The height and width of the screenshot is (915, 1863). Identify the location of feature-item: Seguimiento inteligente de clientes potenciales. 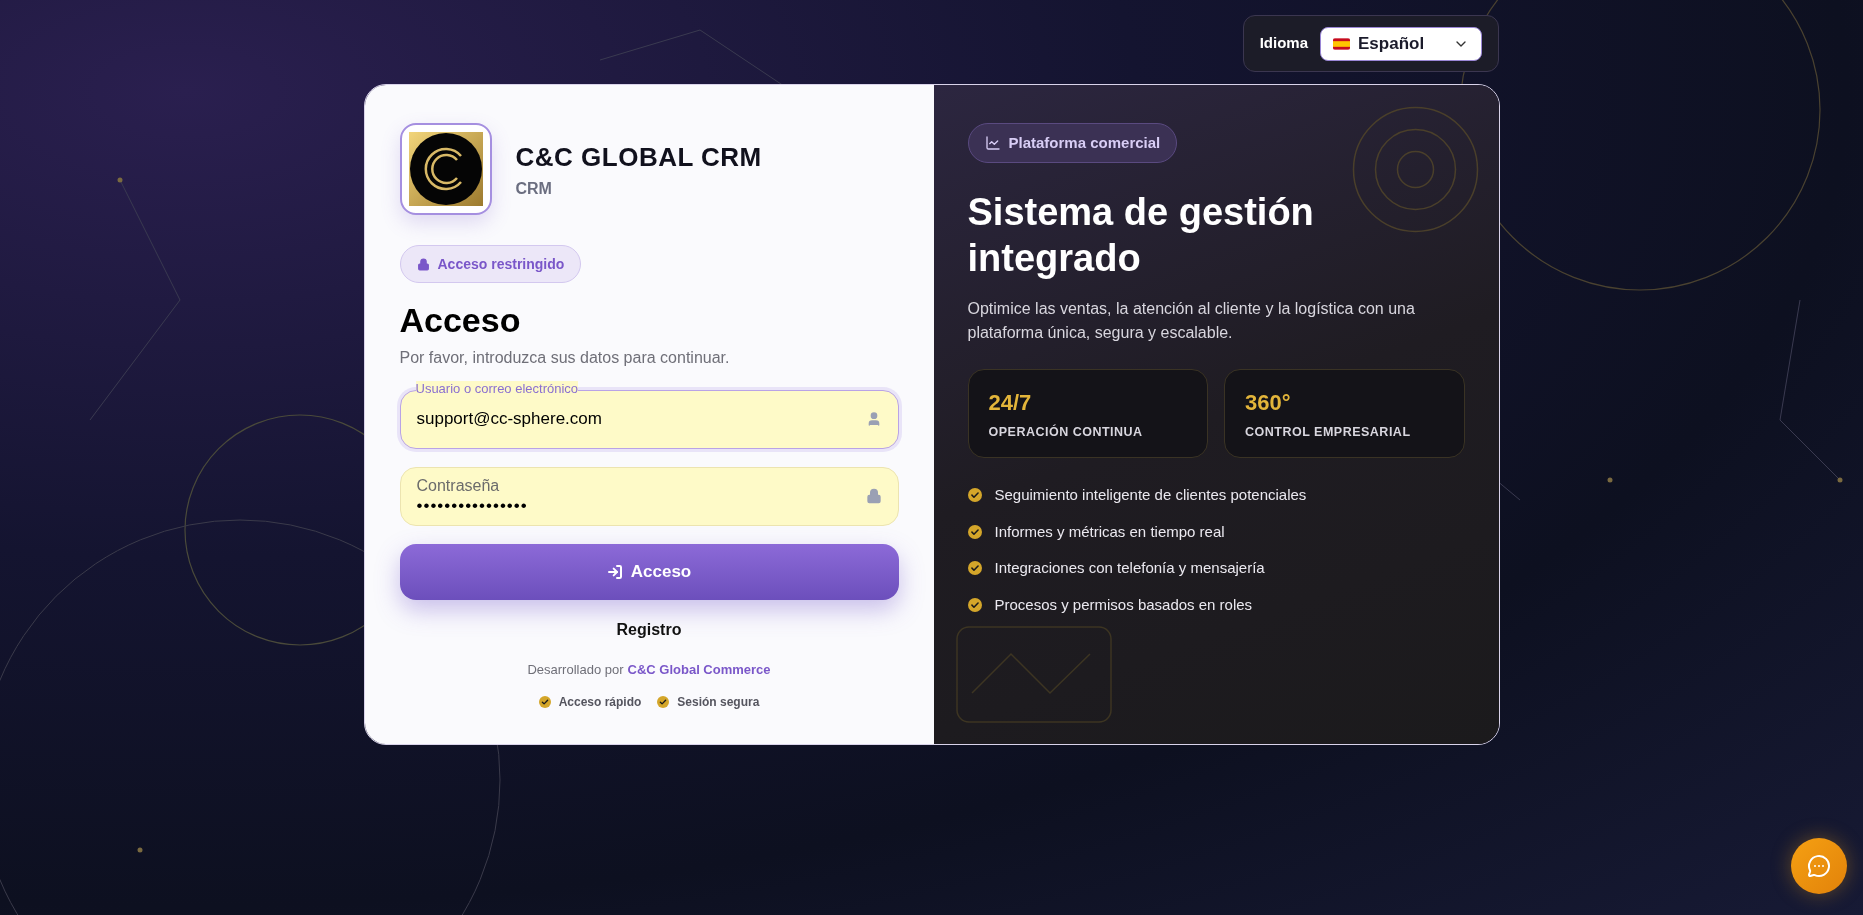
(1150, 495).